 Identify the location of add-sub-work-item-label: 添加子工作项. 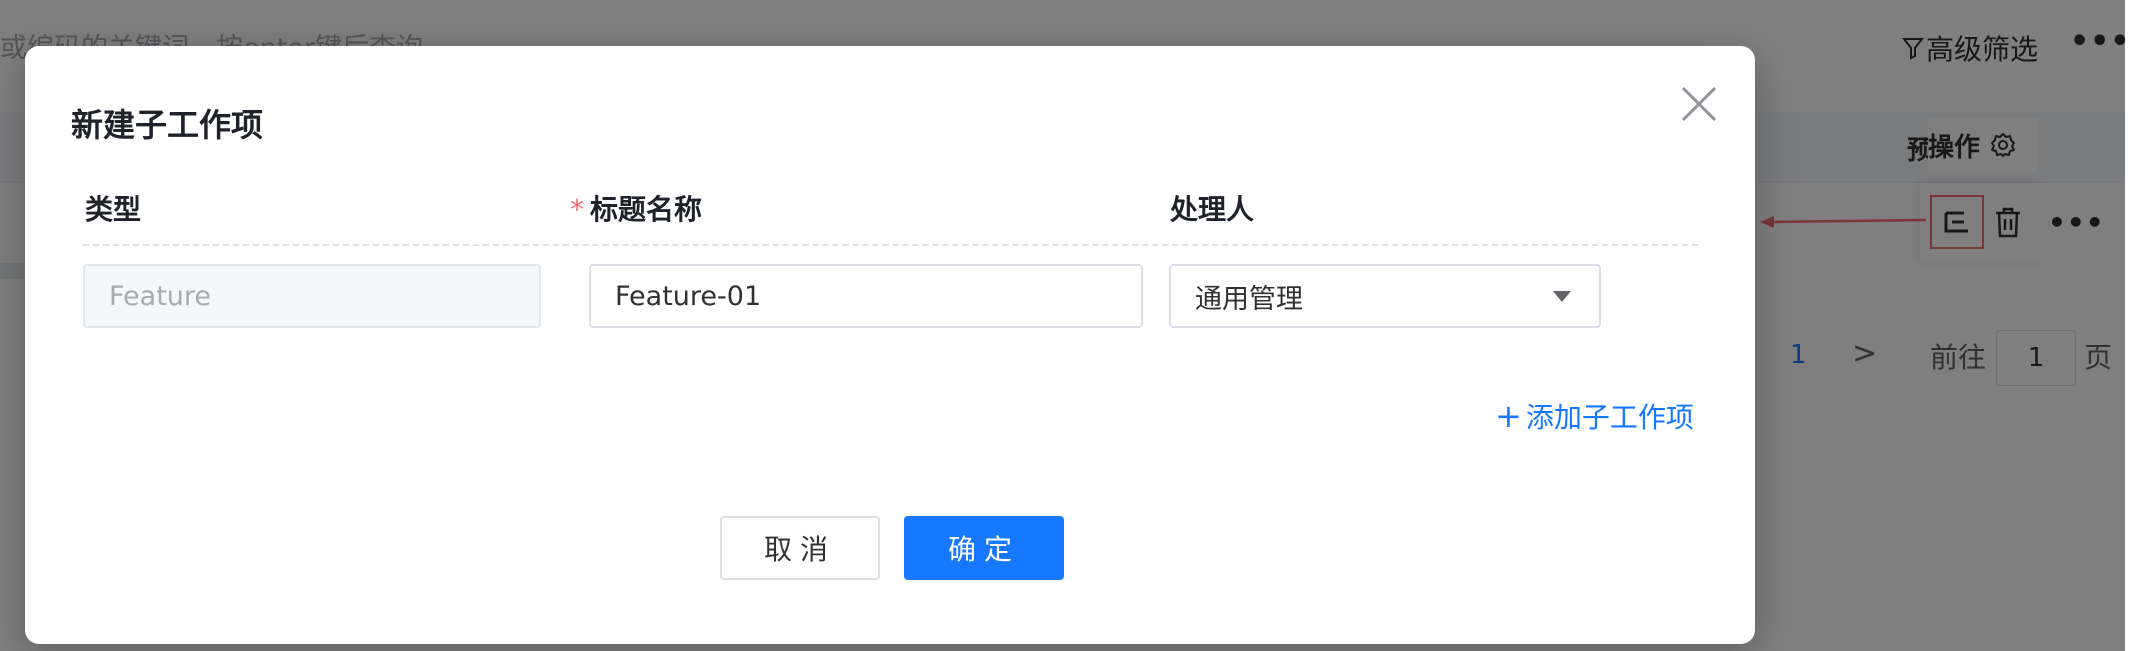
(1609, 417).